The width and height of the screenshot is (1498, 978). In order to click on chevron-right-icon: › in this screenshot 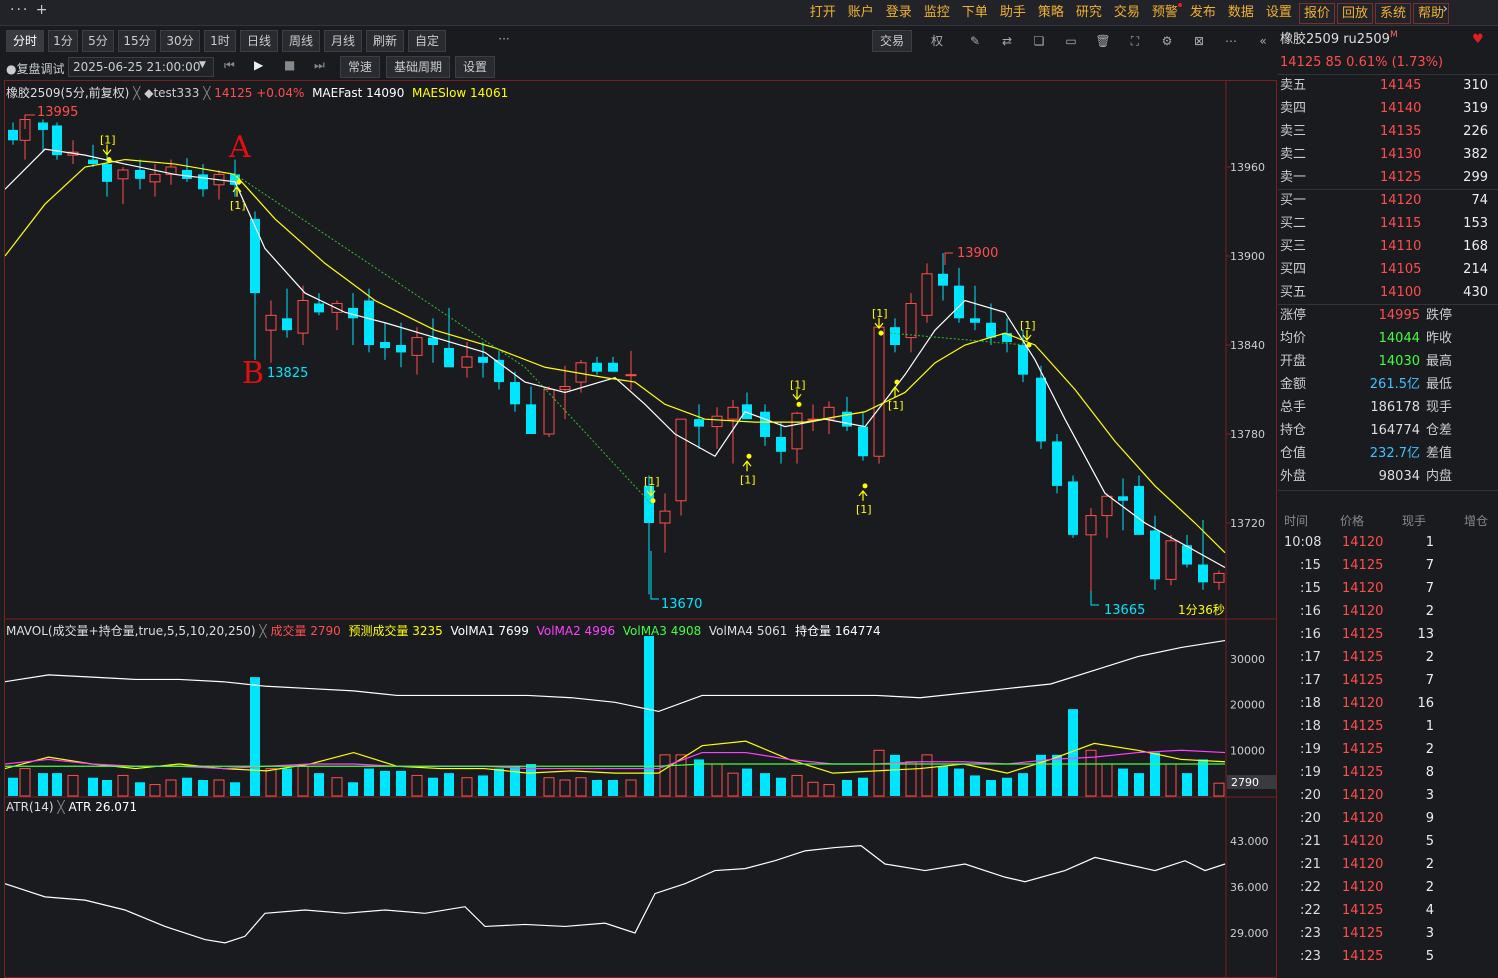, I will do `click(1445, 9)`.